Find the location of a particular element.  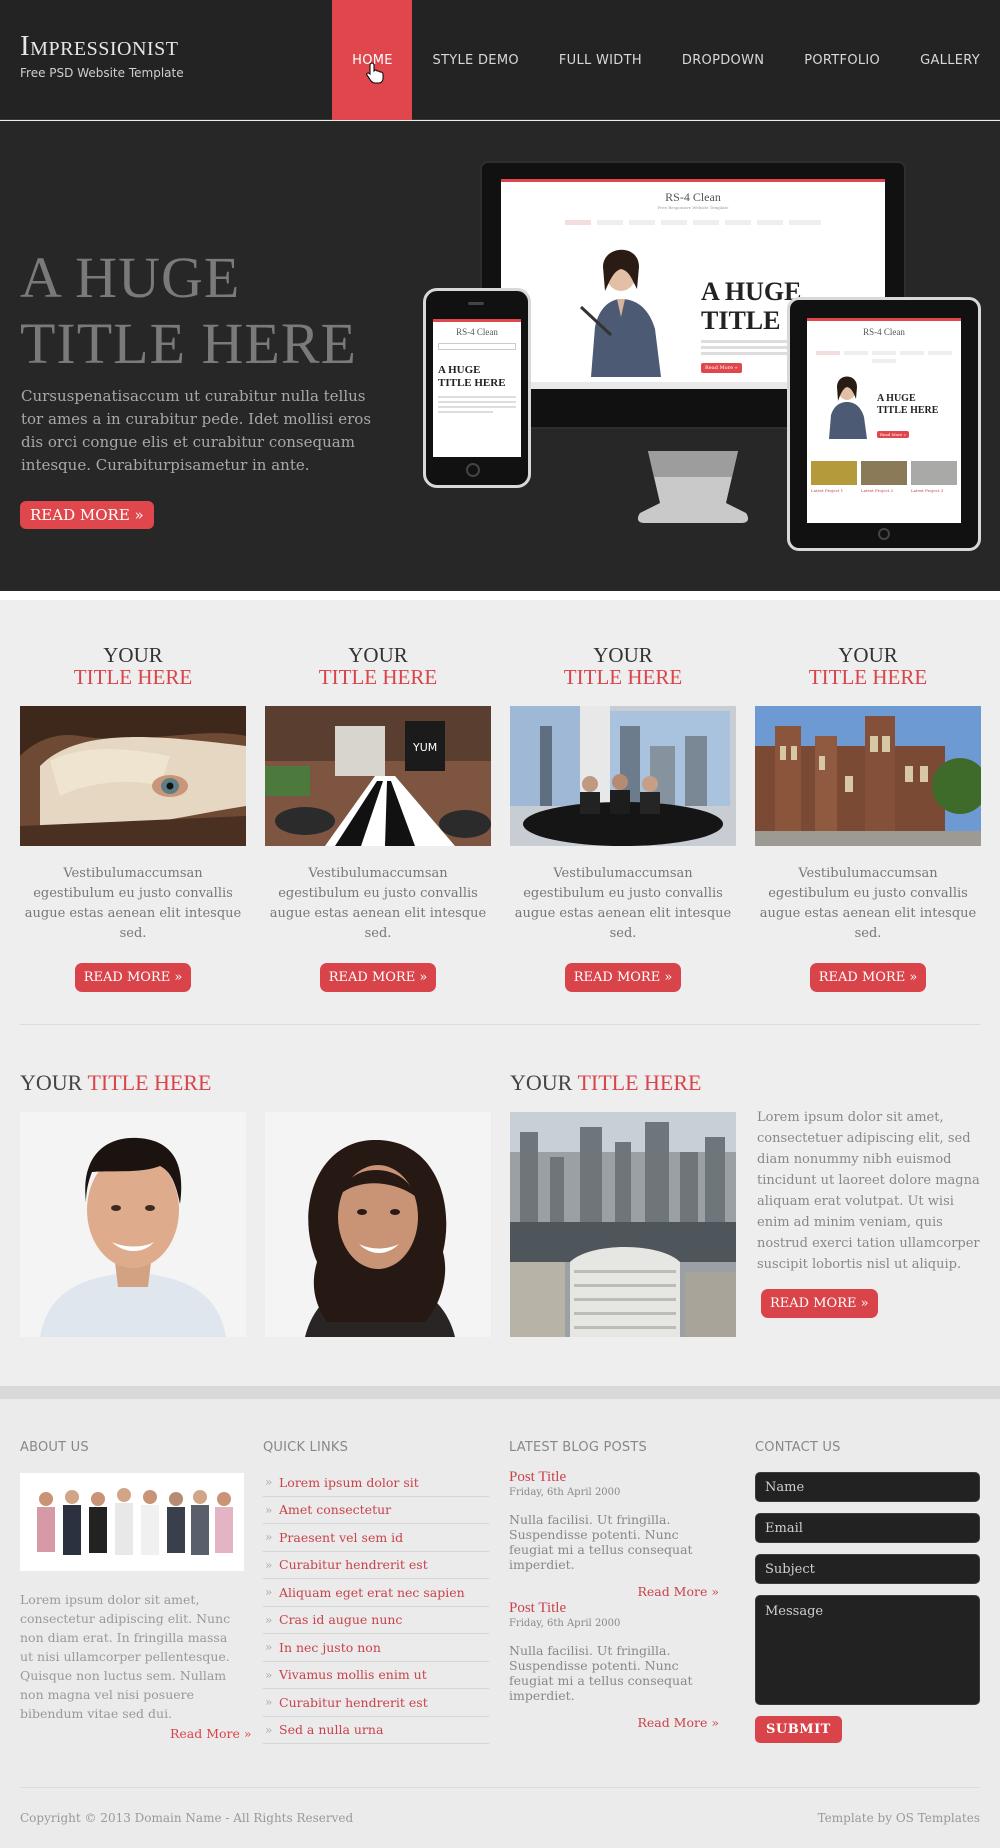

footer-divider is located at coordinates (500, 1787).